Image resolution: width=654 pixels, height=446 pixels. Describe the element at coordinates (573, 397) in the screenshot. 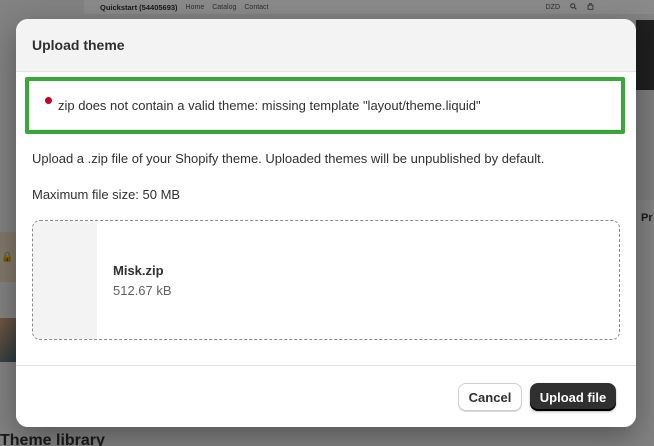

I see `upload-file-button: Upload file` at that location.